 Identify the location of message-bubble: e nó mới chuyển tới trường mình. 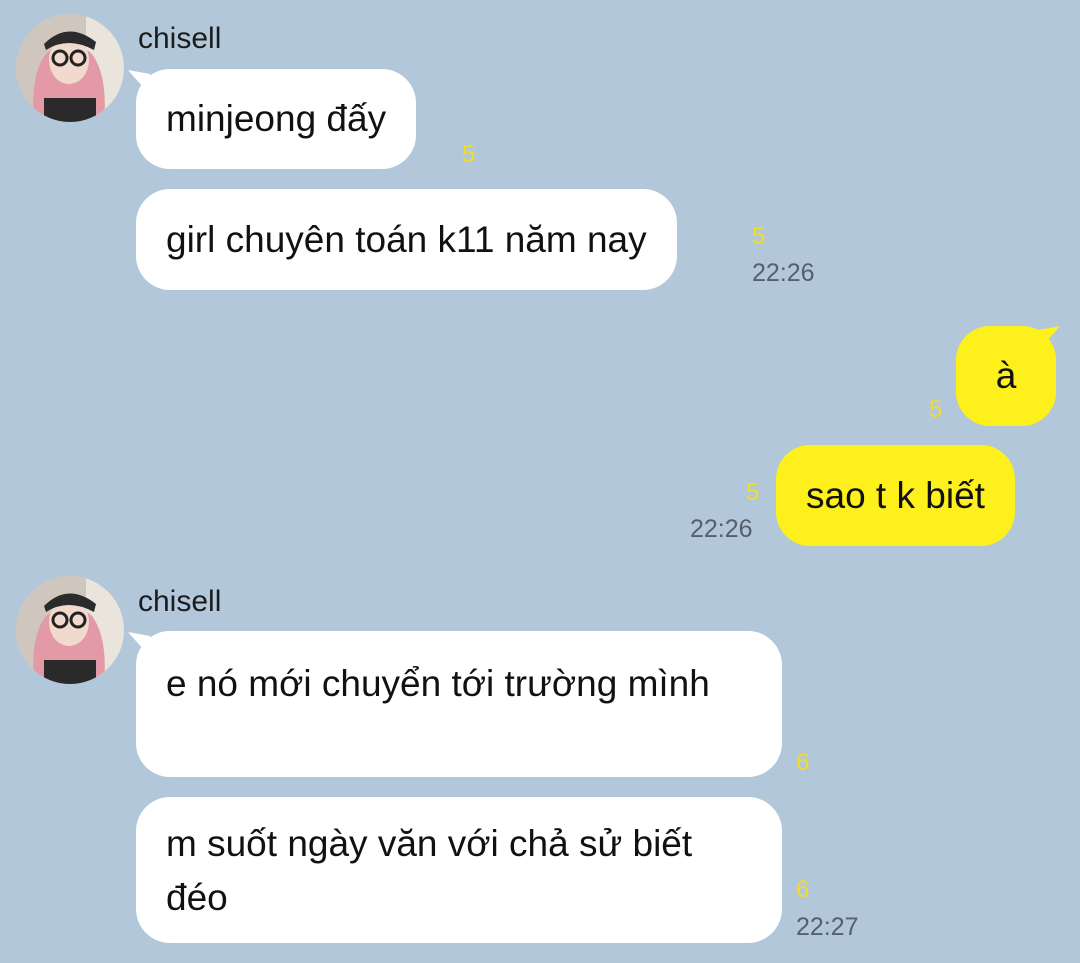
(459, 704).